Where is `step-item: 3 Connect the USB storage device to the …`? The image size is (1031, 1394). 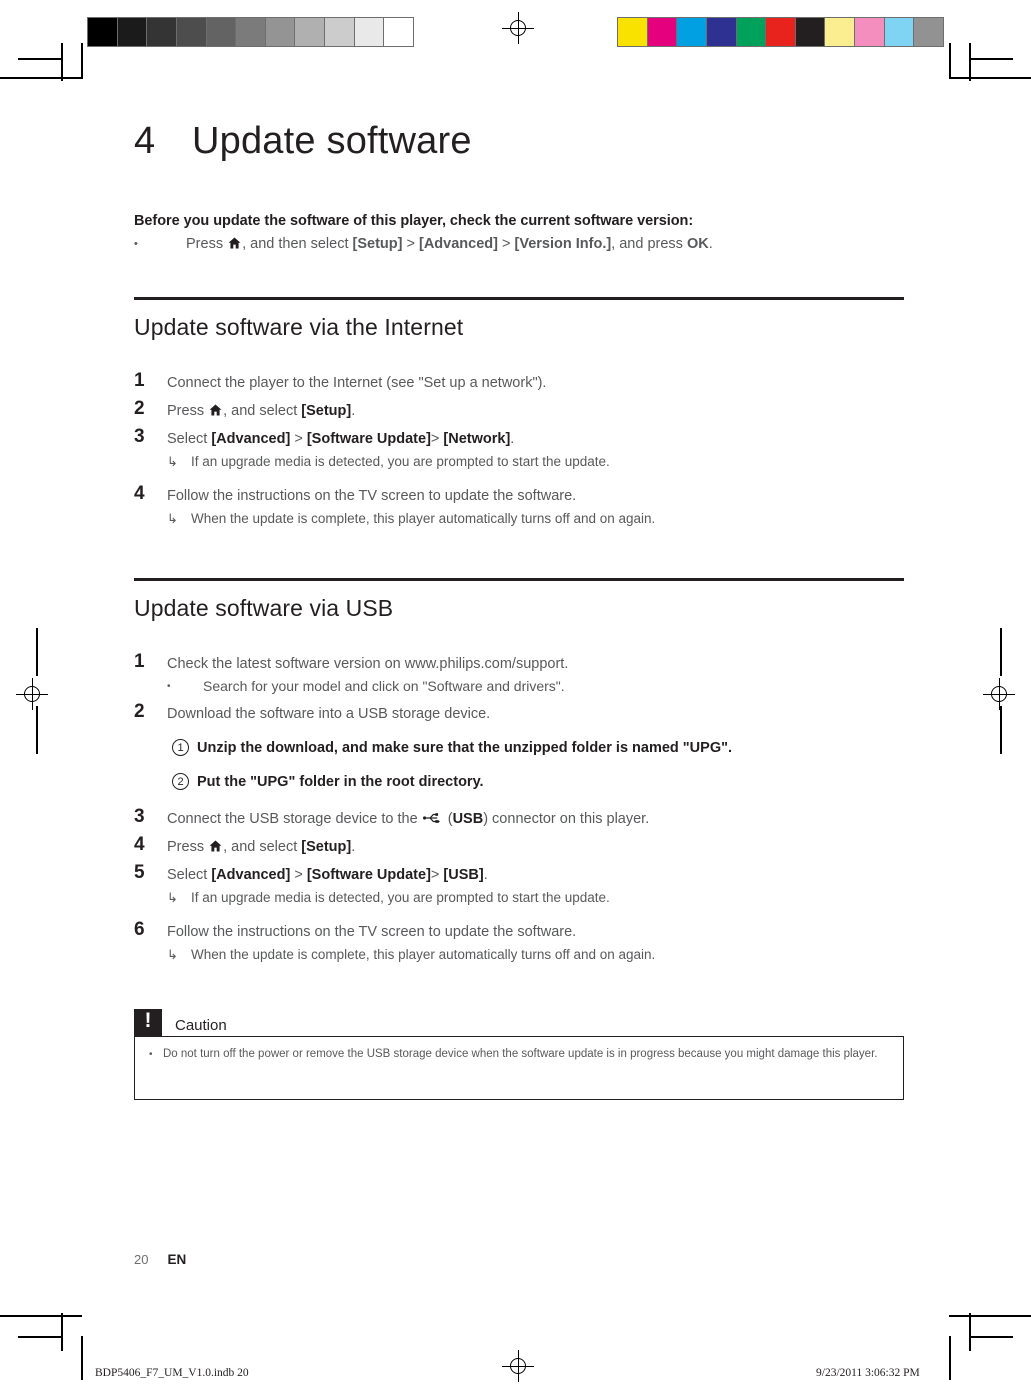
step-item: 3 Connect the USB storage device to the … is located at coordinates (519, 817).